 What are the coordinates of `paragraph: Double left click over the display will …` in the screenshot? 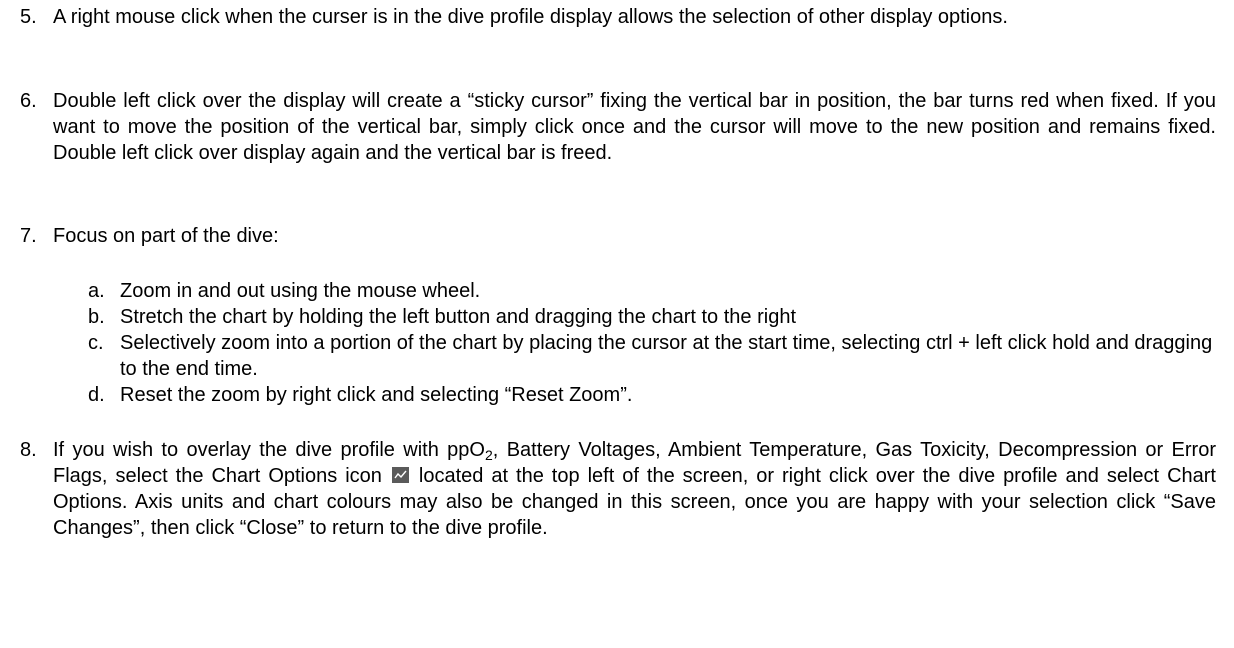 It's located at (634, 127).